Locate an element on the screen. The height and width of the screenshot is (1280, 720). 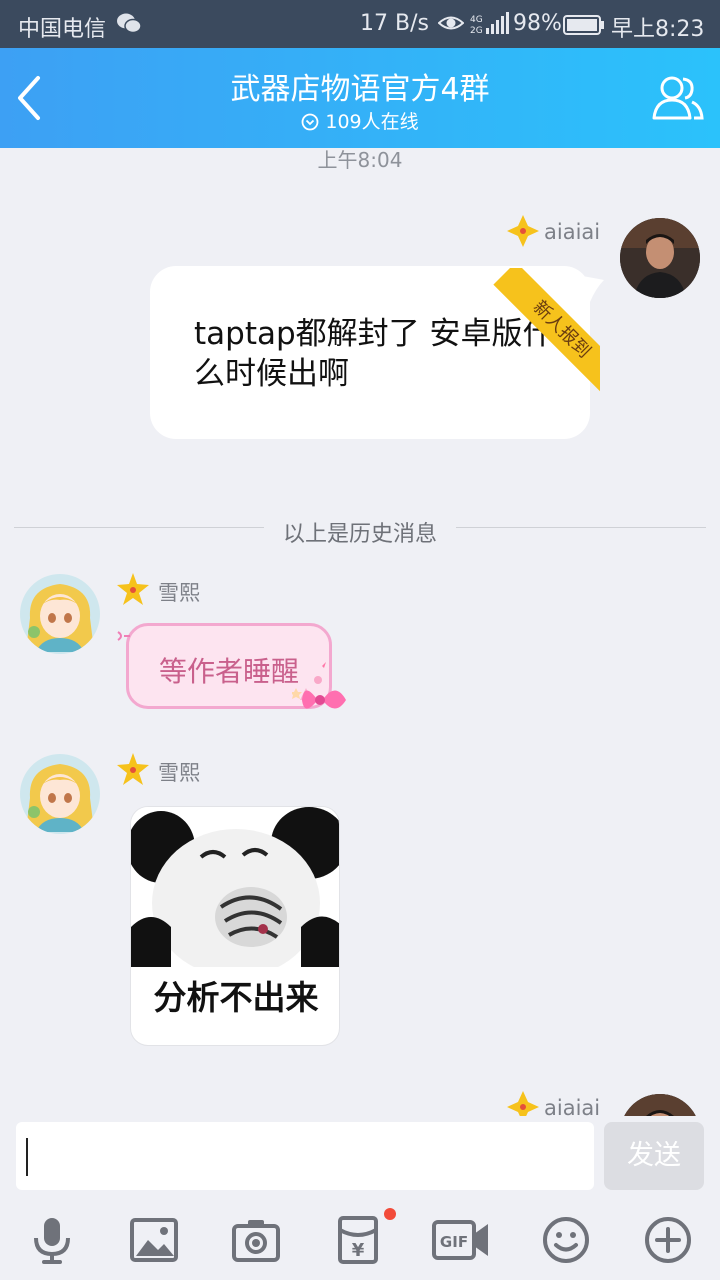
camera-icon is located at coordinates (256, 1240).